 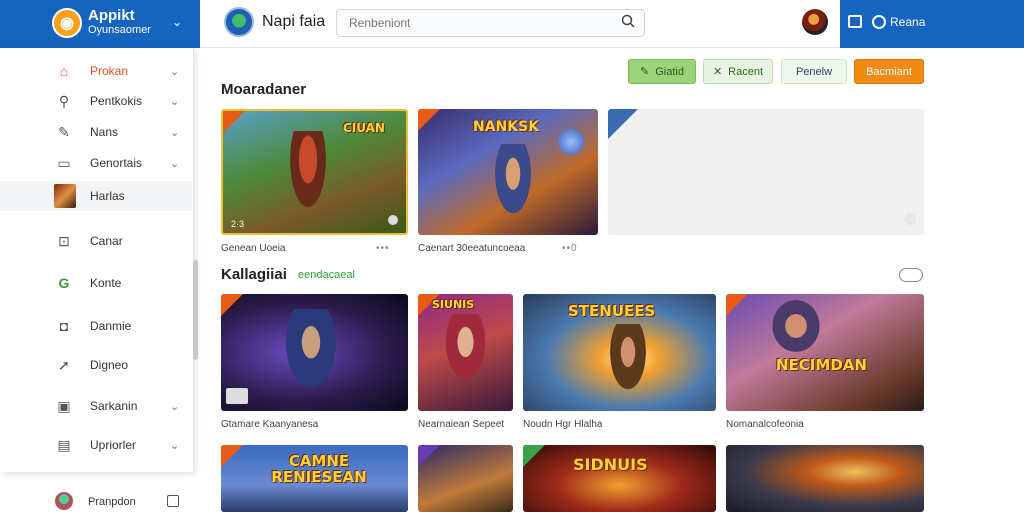 I want to click on brand-title: Appikt, so click(x=111, y=15).